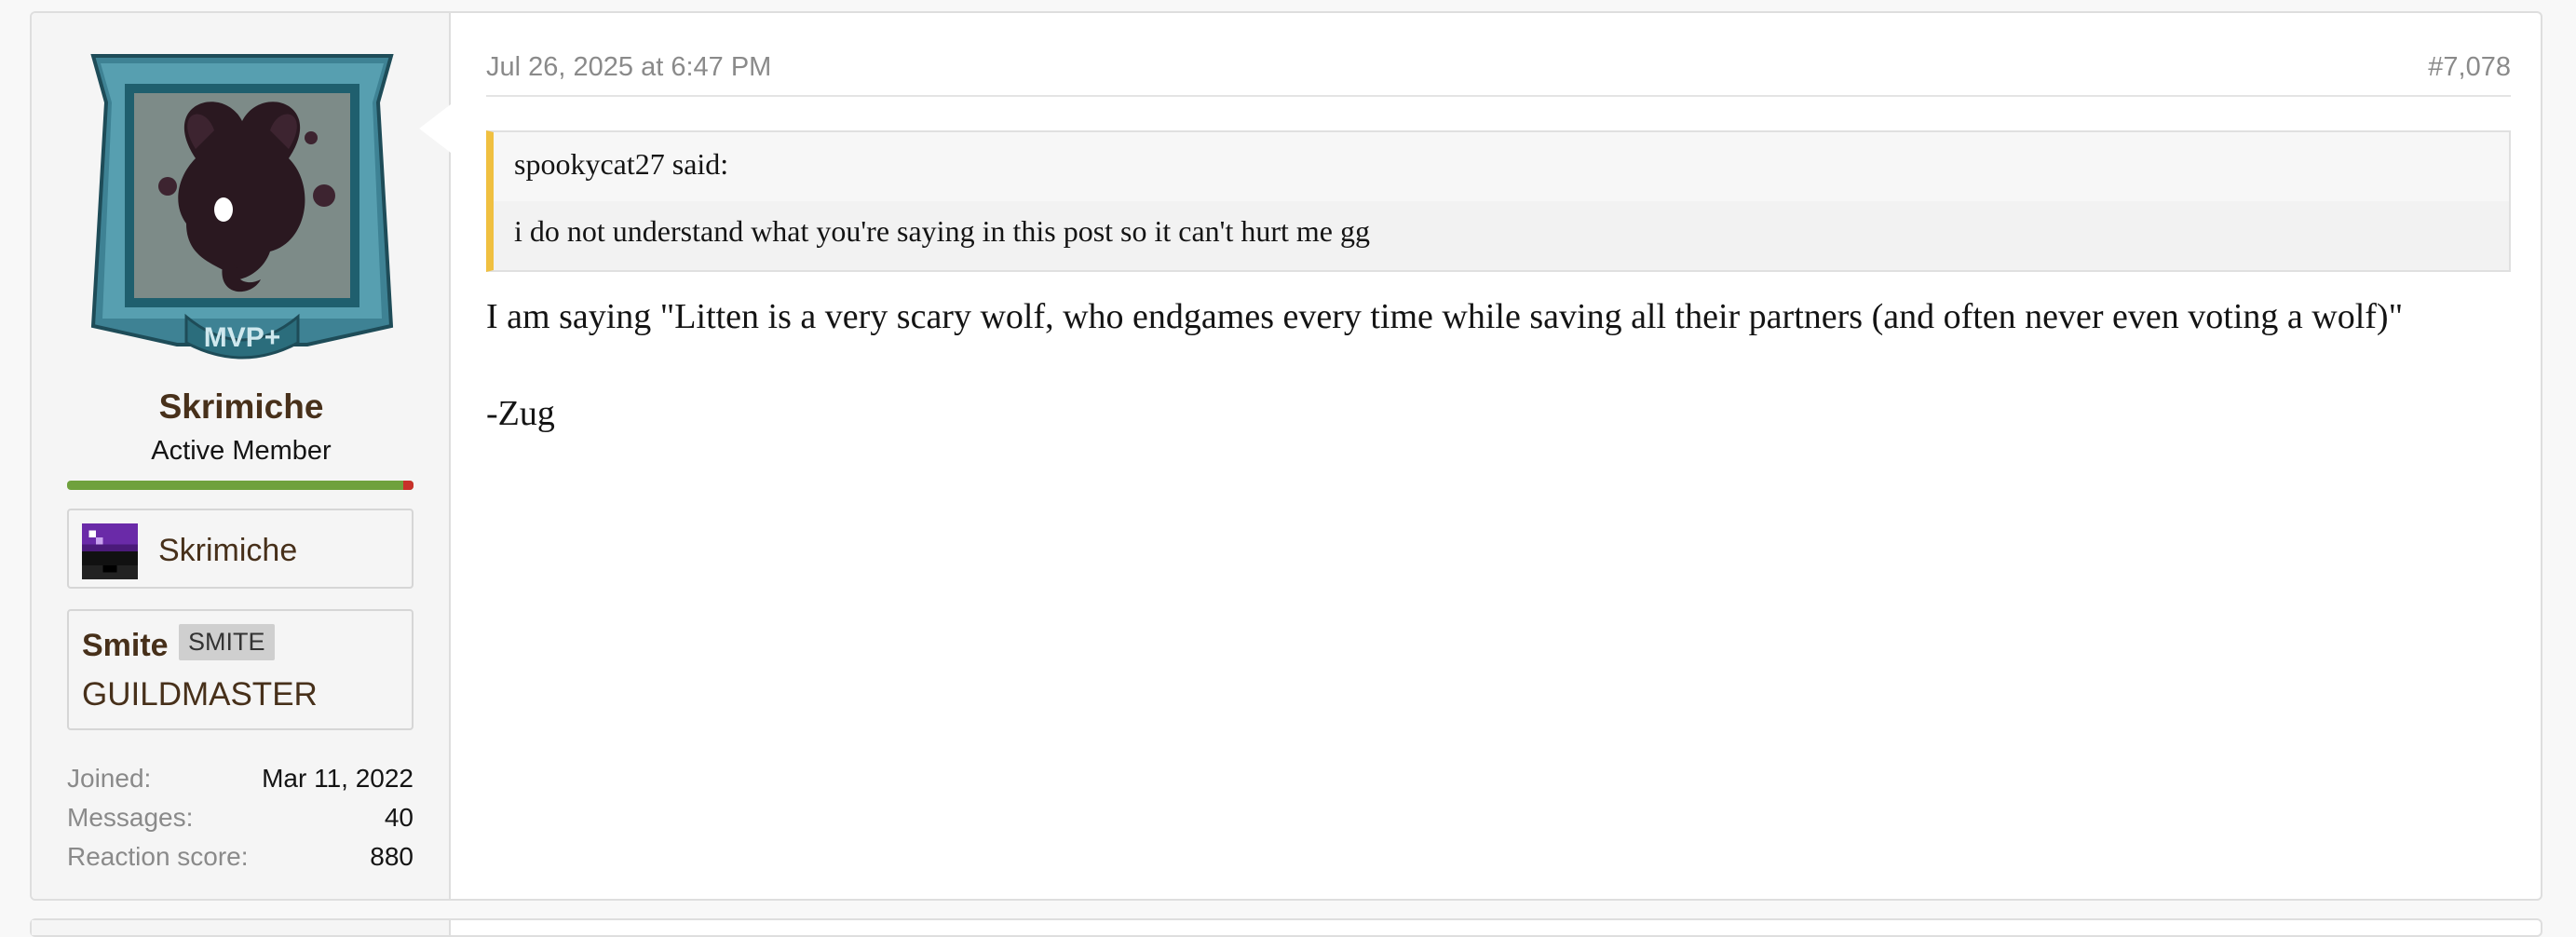 This screenshot has width=2576, height=937. Describe the element at coordinates (628, 67) in the screenshot. I see `post-date: Jul 26, 2025 at 6:47 PM` at that location.